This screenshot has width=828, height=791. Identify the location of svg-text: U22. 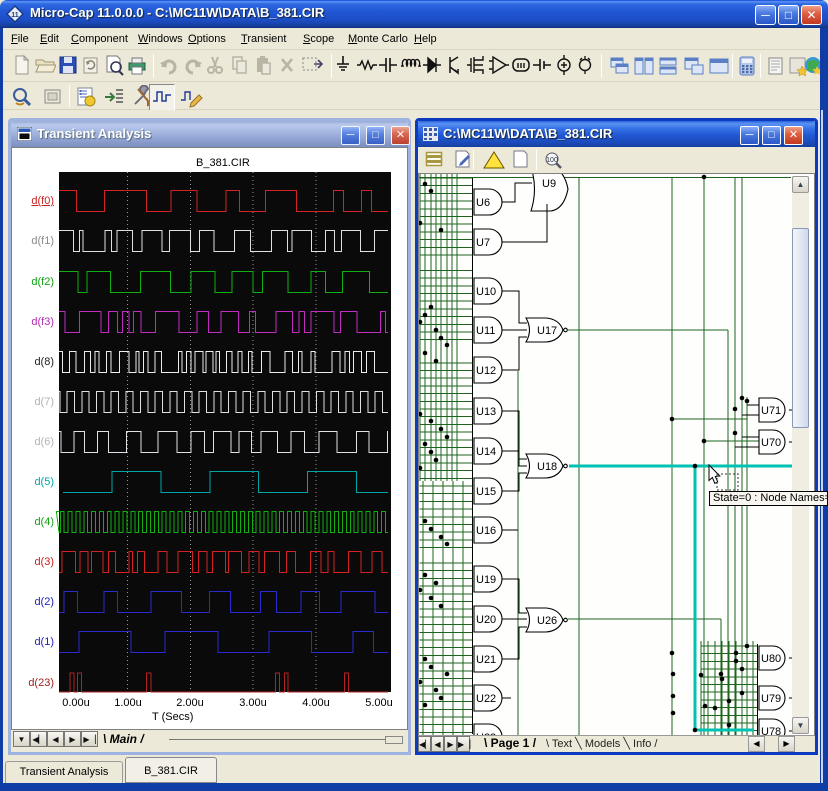
(486, 699).